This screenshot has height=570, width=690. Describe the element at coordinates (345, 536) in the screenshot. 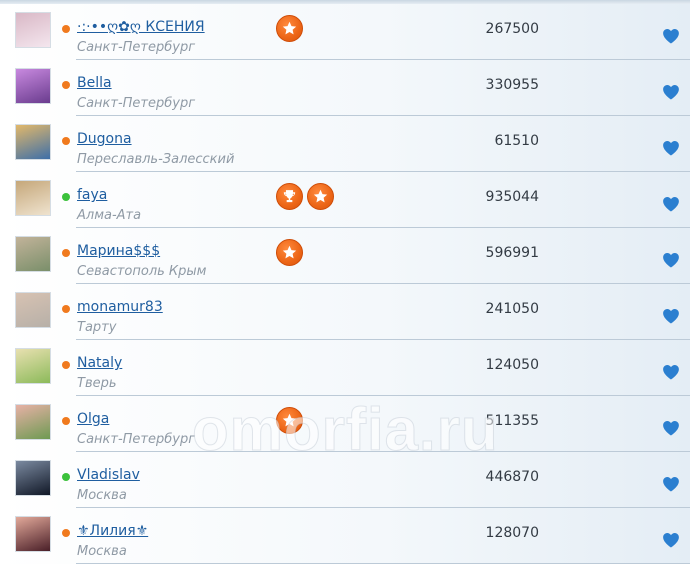

I see `table-row: ⚜Лилия⚜ Москва 128070` at that location.